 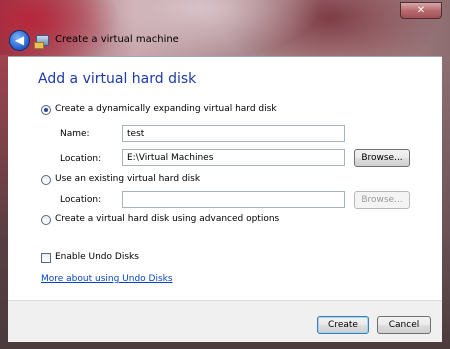 I want to click on window-frame-left, so click(x=4, y=202).